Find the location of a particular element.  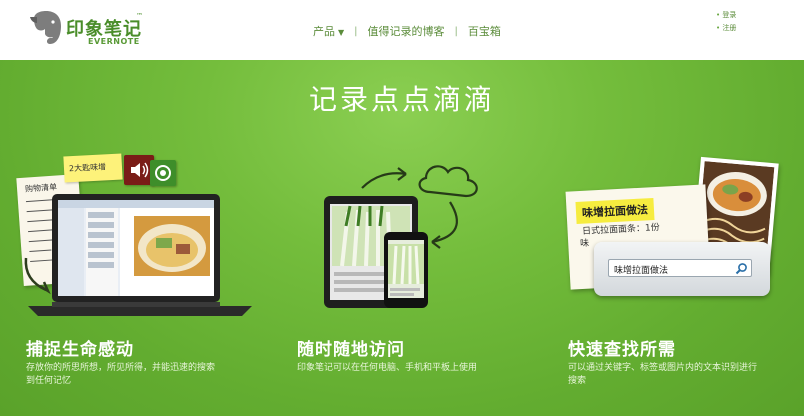

evernote-logo: 印象笔记 ™ EVERNOTE is located at coordinates (88, 29).